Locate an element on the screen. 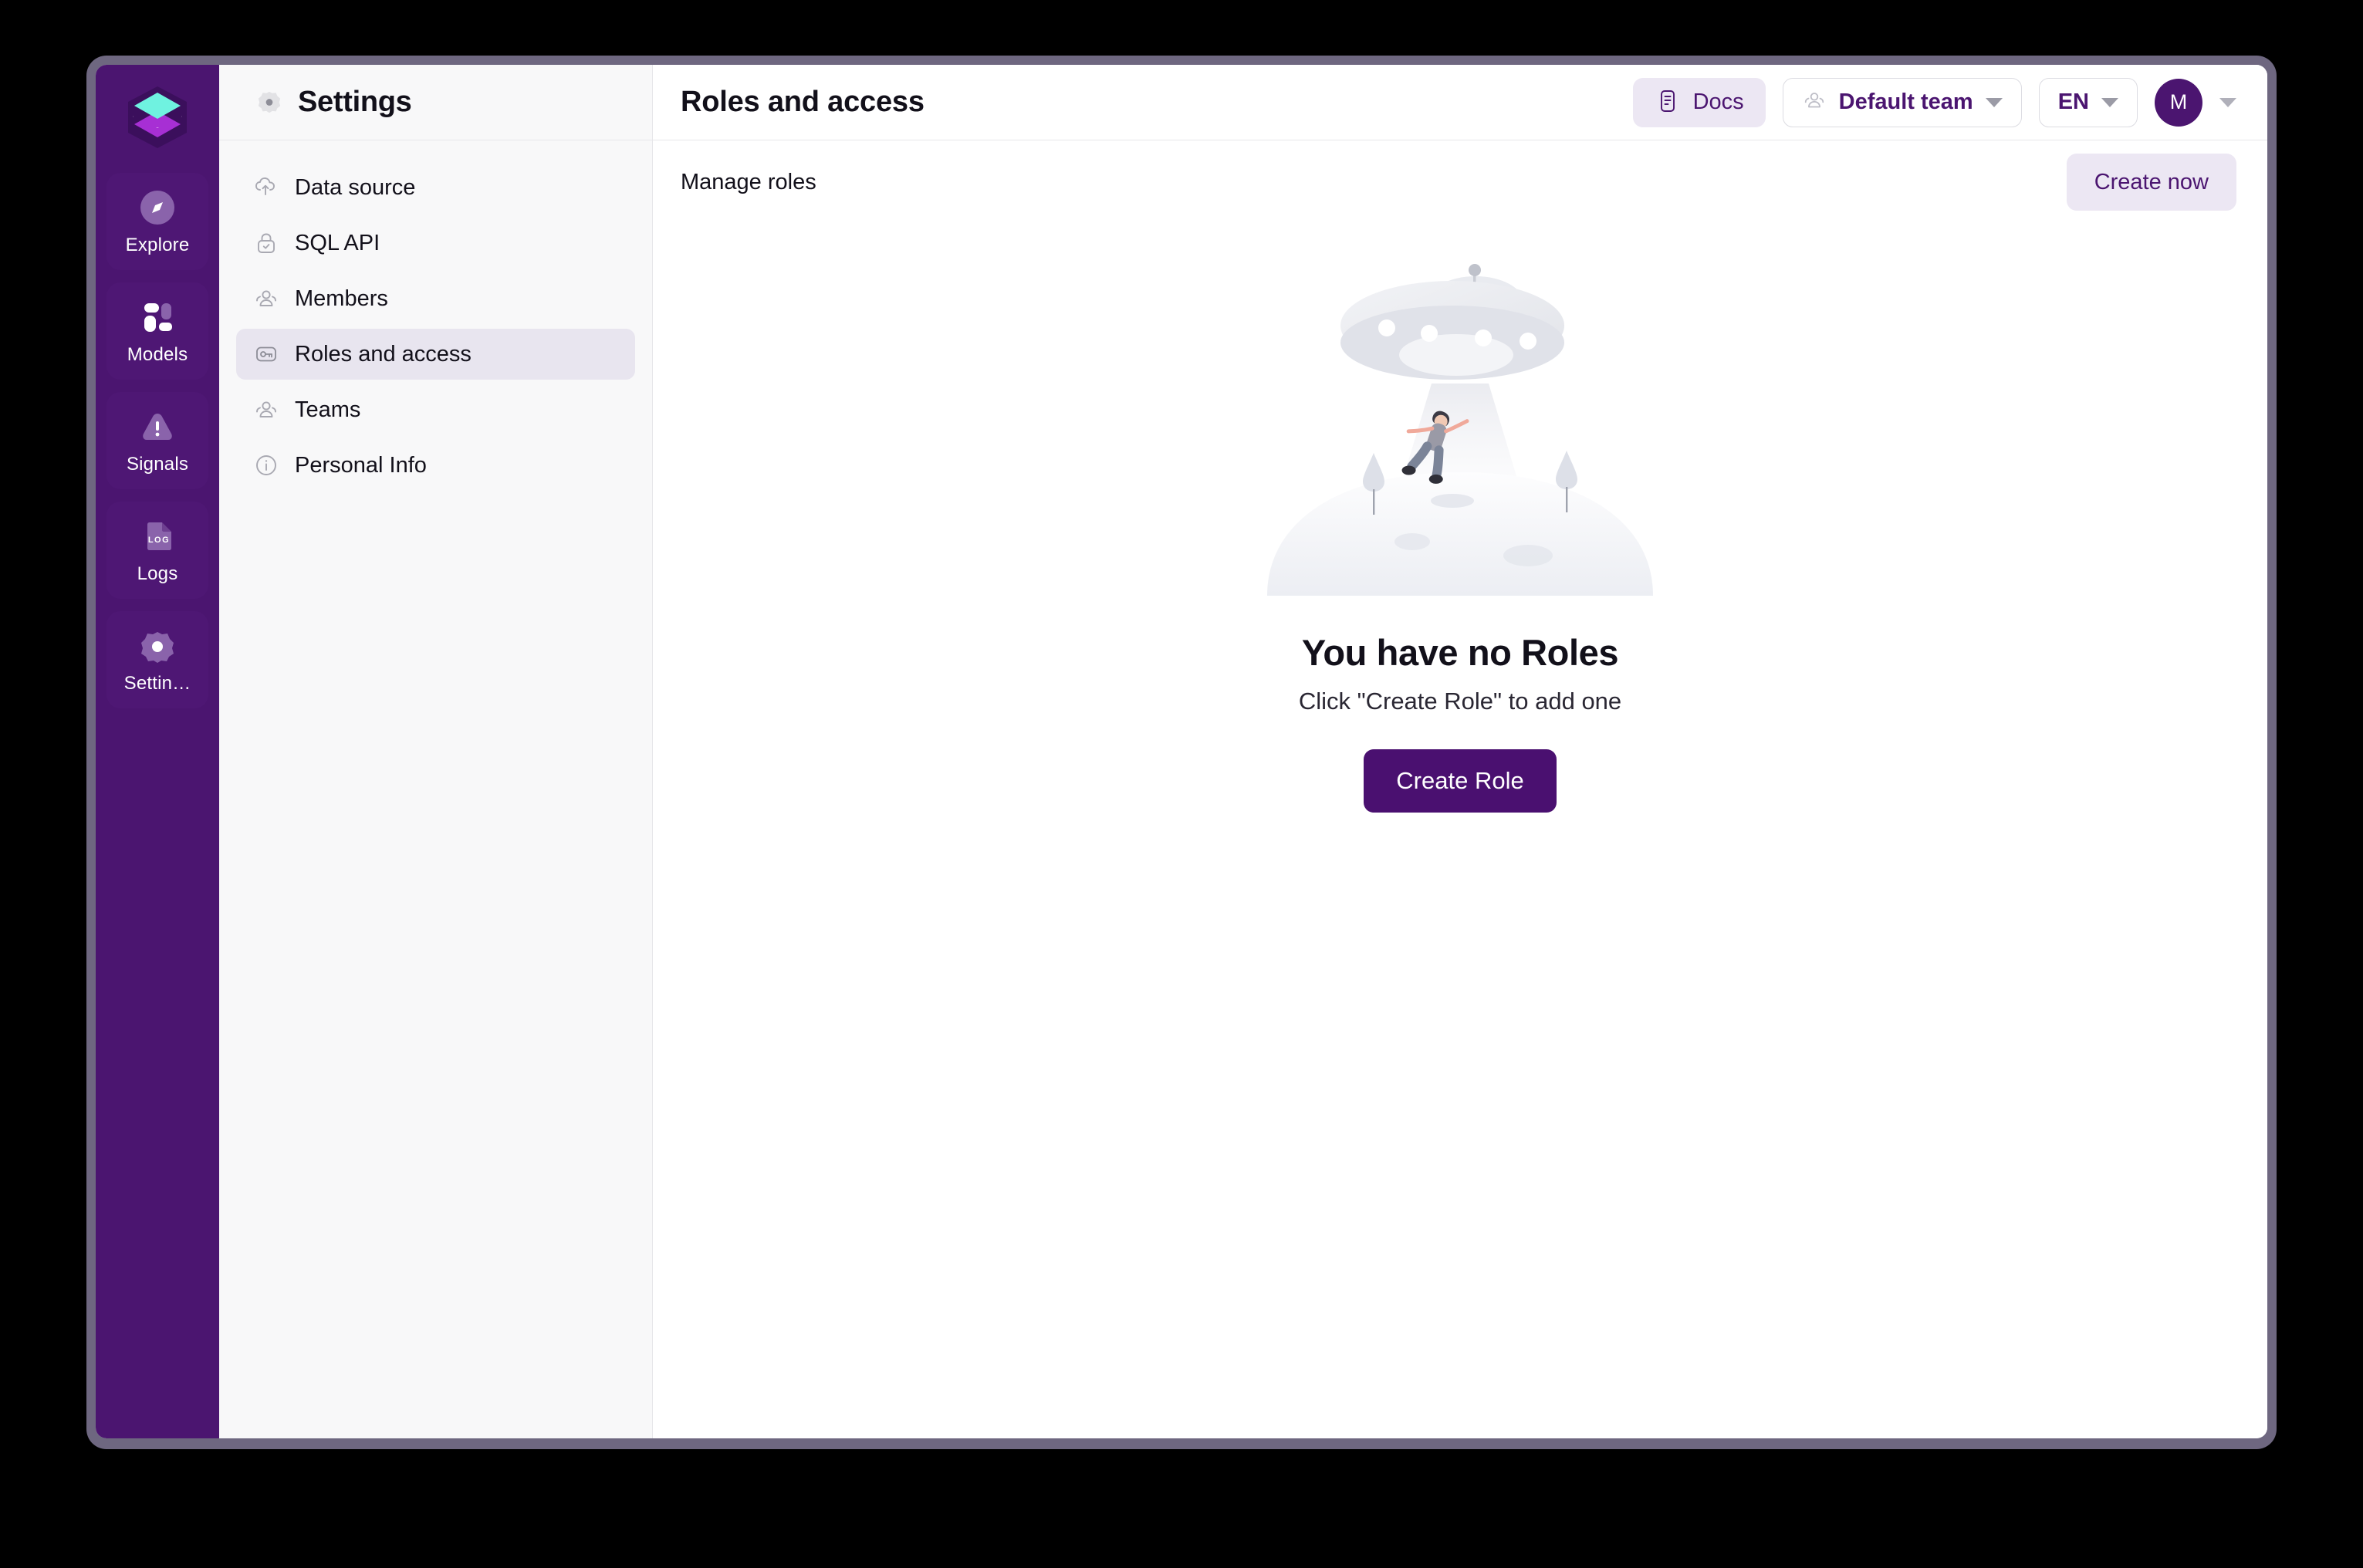 The height and width of the screenshot is (1568, 2363). info-circle-icon is located at coordinates (266, 465).